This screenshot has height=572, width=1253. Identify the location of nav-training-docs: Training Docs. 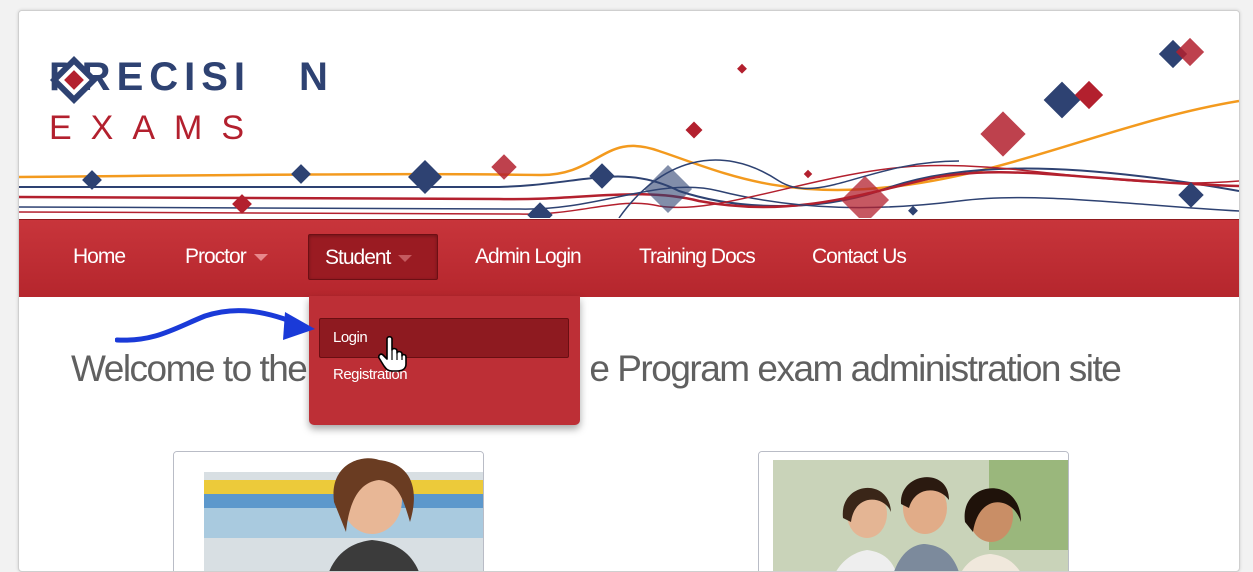
(697, 257).